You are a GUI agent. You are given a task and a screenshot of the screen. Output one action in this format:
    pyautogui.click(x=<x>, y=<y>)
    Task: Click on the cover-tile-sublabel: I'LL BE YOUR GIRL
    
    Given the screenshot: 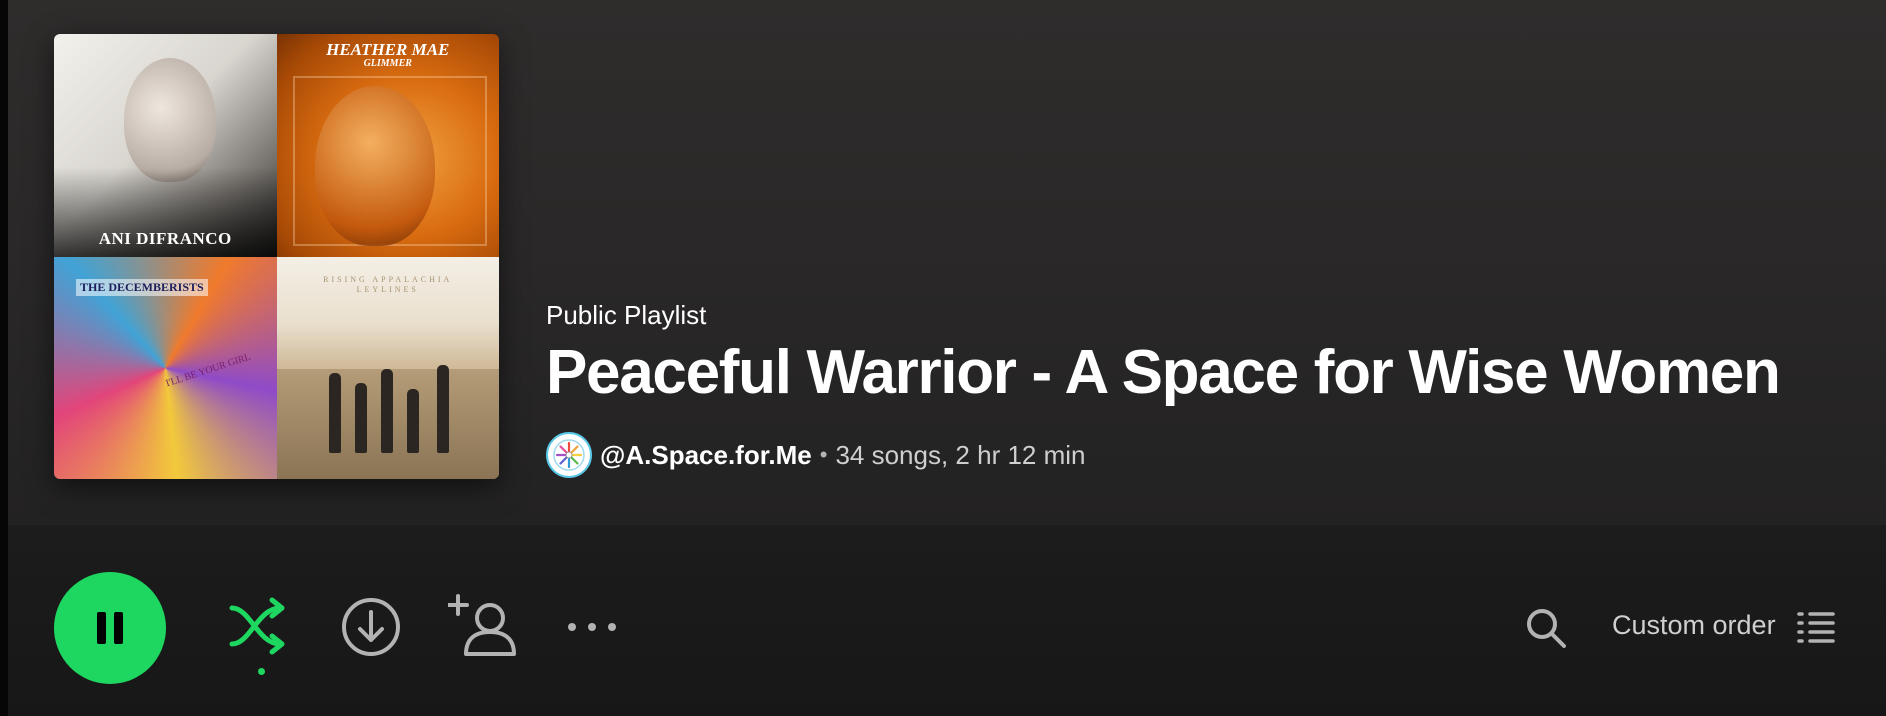 What is the action you would take?
    pyautogui.click(x=208, y=370)
    